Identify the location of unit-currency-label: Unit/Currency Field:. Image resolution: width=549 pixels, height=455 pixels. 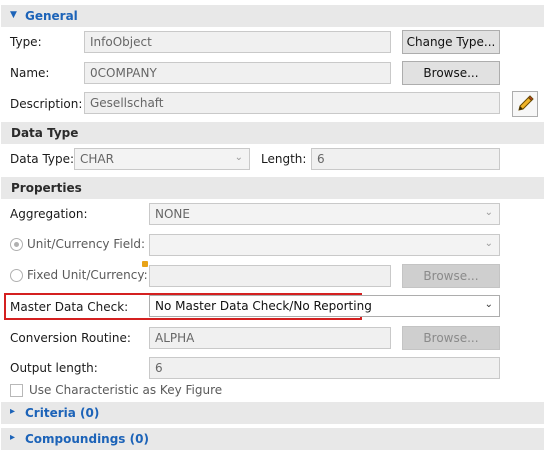
(86, 244).